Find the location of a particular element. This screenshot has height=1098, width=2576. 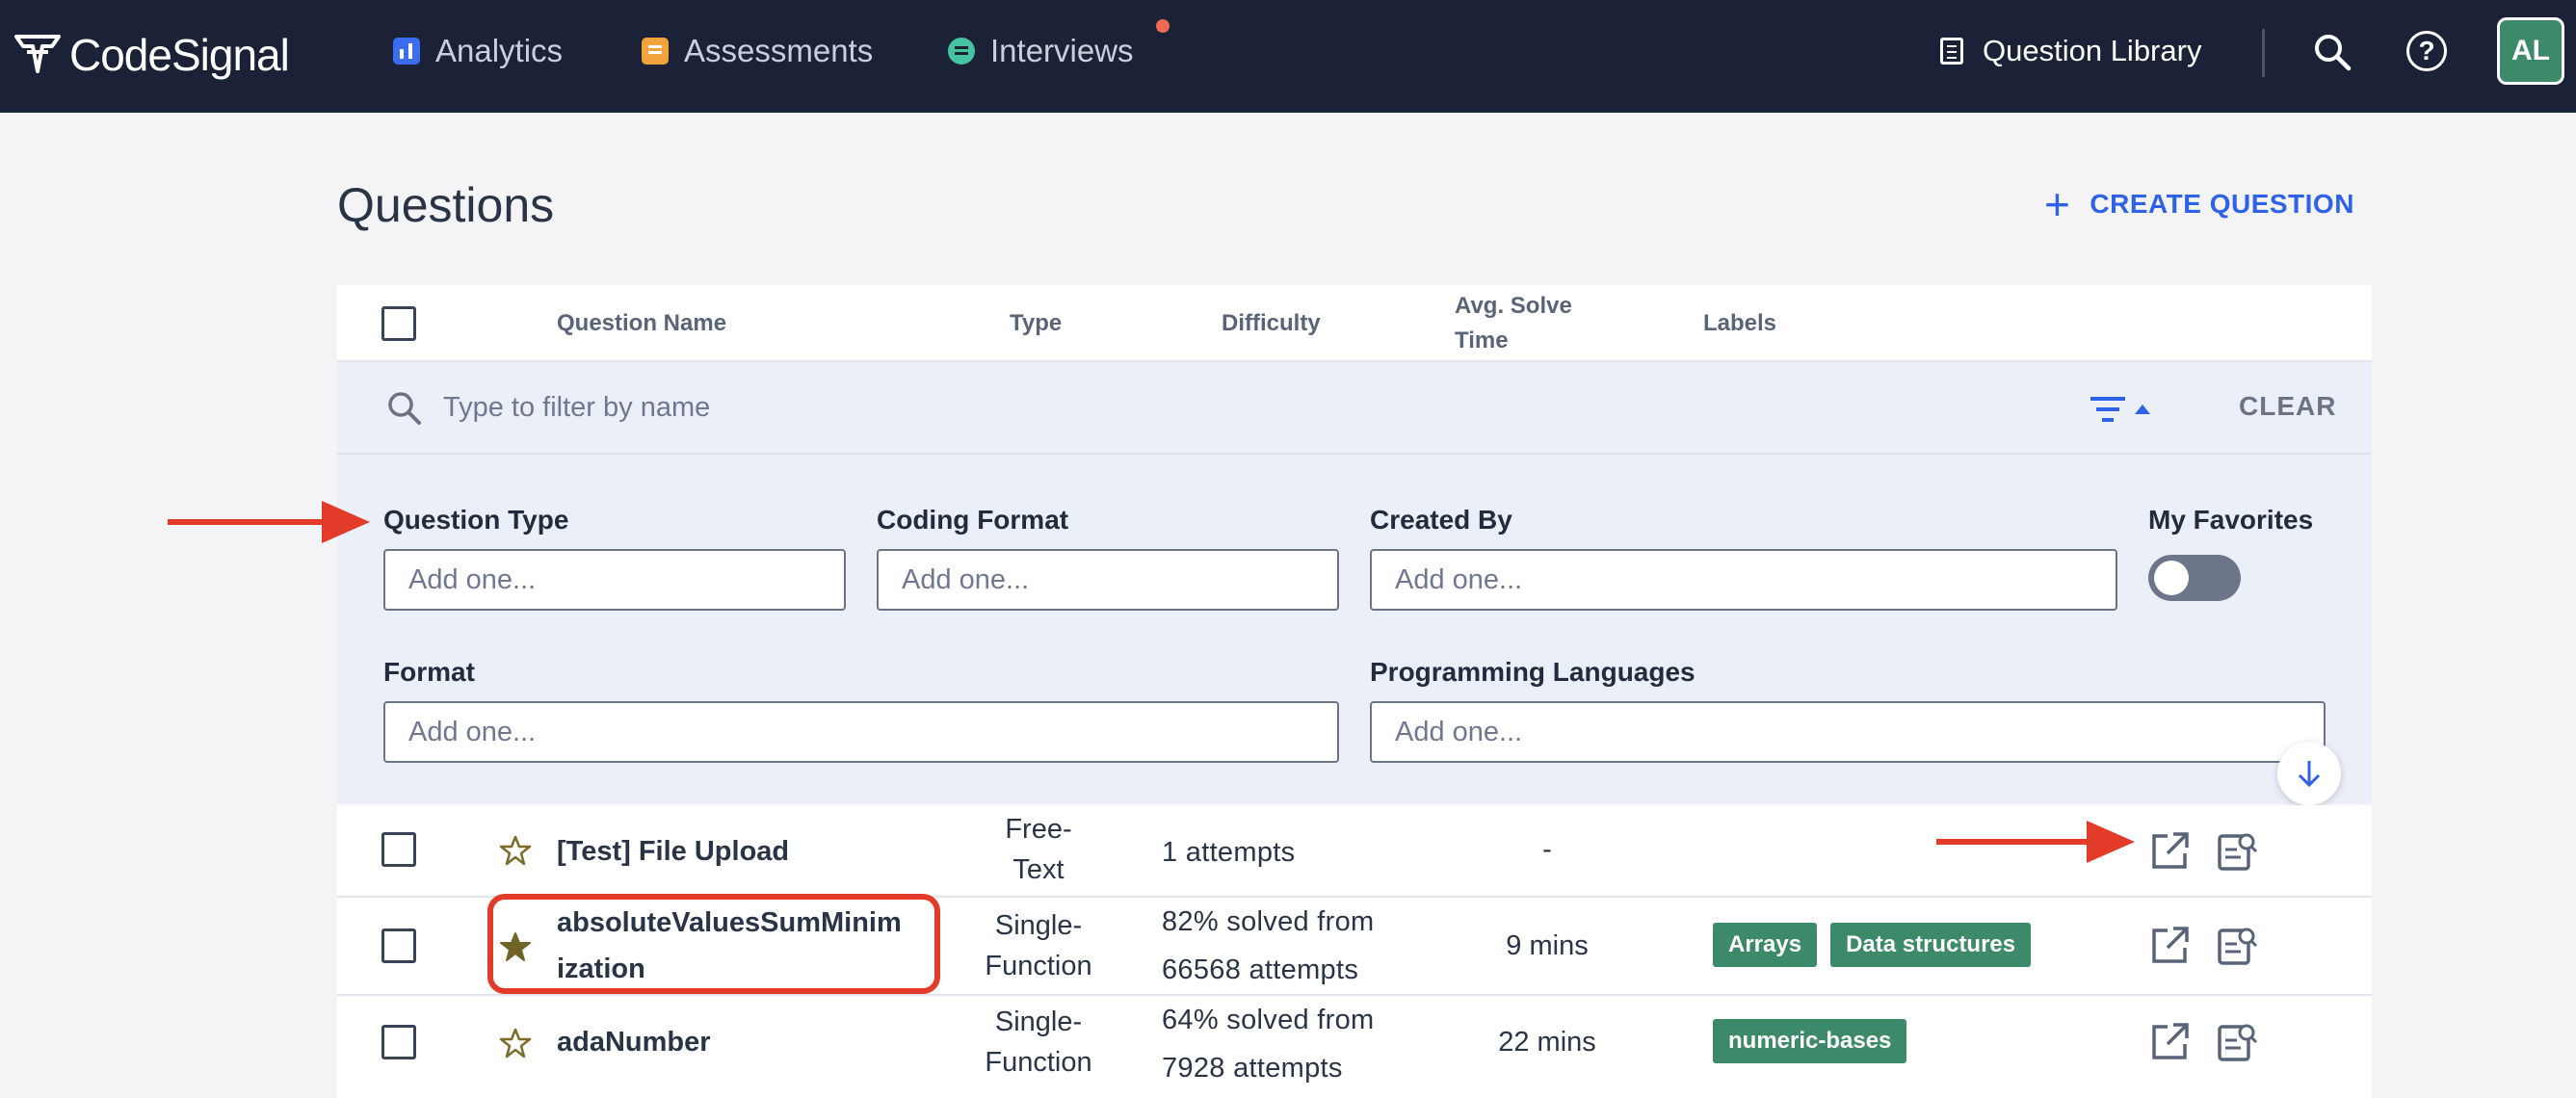

arrow-down-icon is located at coordinates (2310, 774).